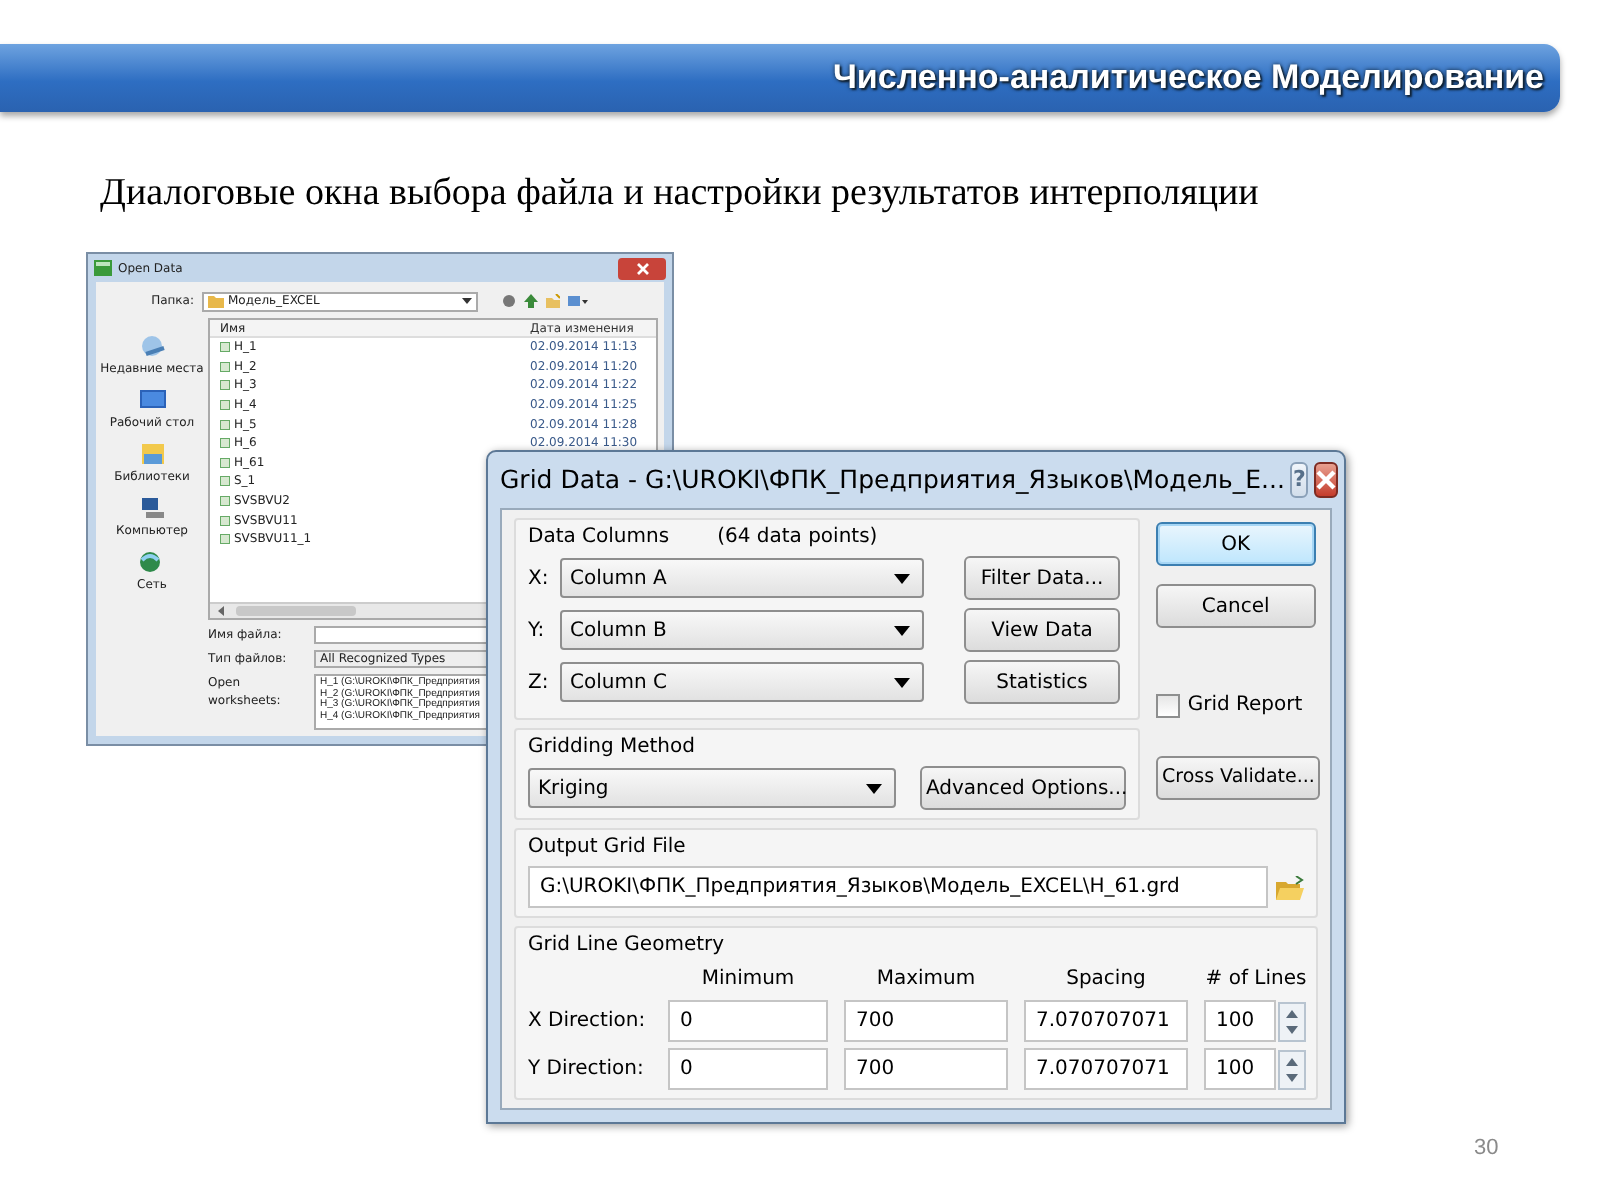  I want to click on row-label: X Direction:, so click(588, 1022).